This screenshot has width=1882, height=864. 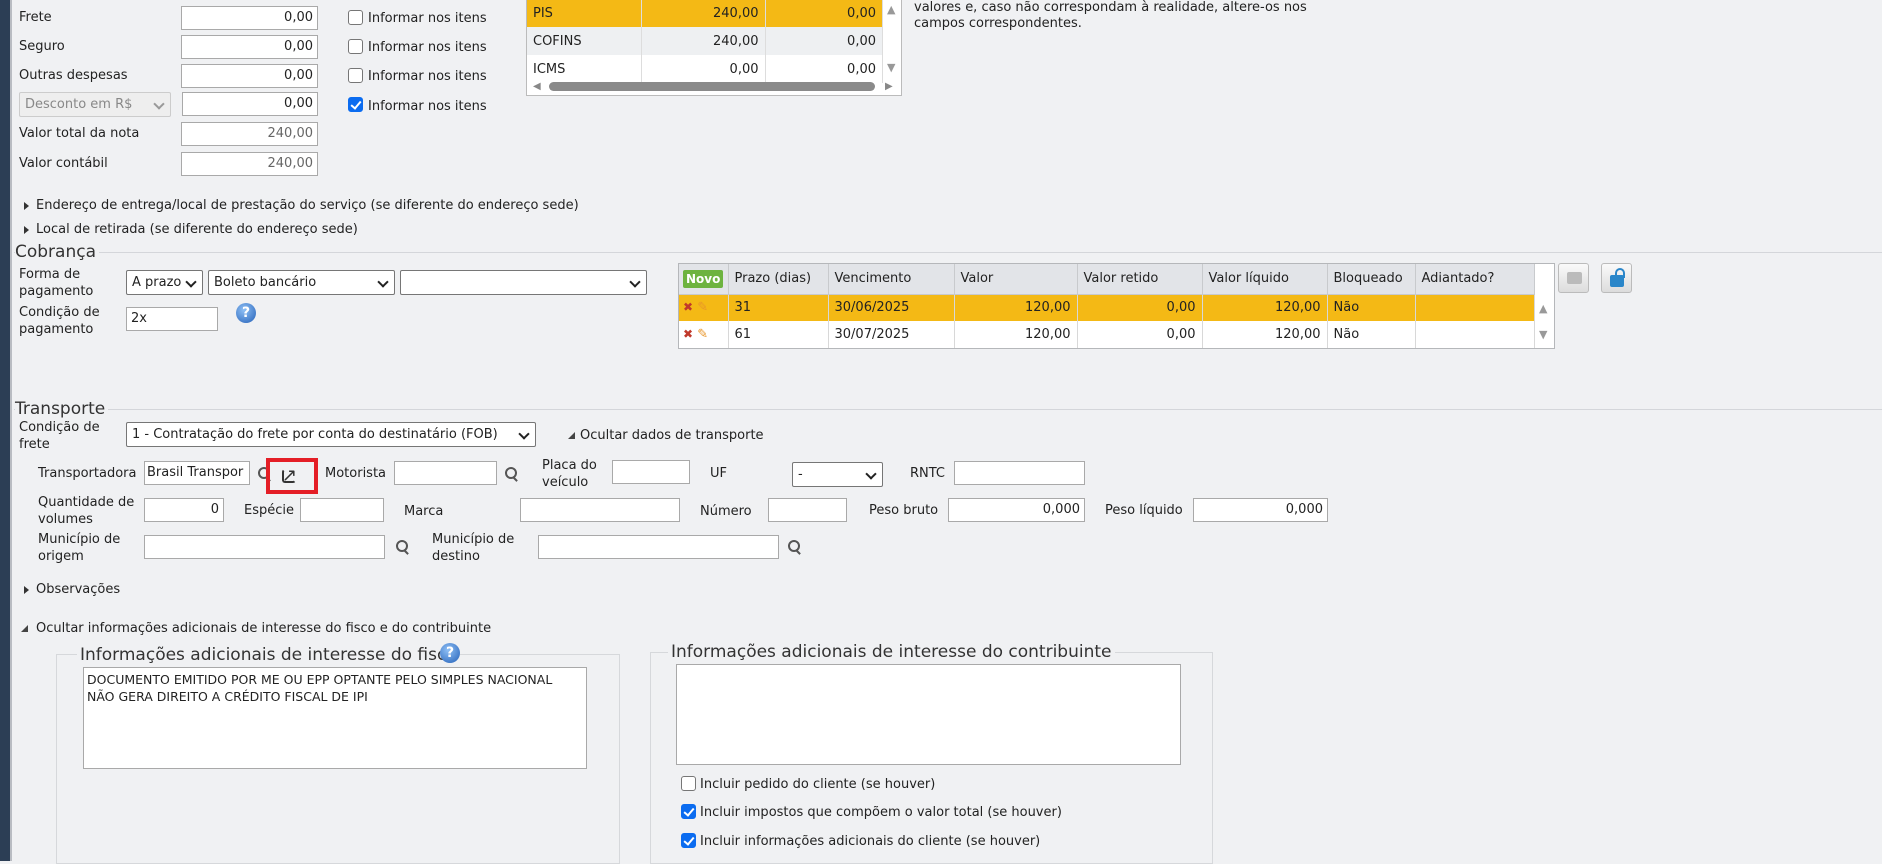 What do you see at coordinates (688, 783) in the screenshot?
I see `incluir-pedido-checkbox` at bounding box center [688, 783].